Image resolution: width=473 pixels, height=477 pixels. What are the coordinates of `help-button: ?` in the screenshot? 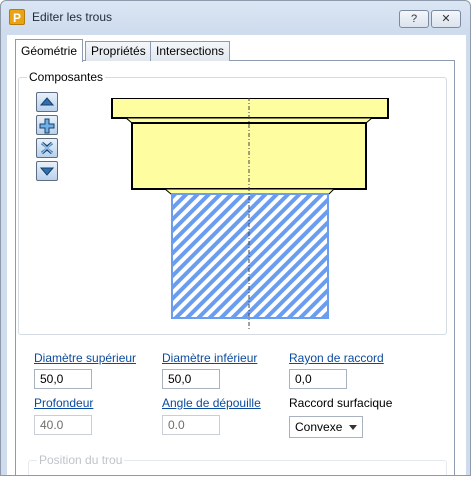 It's located at (414, 19).